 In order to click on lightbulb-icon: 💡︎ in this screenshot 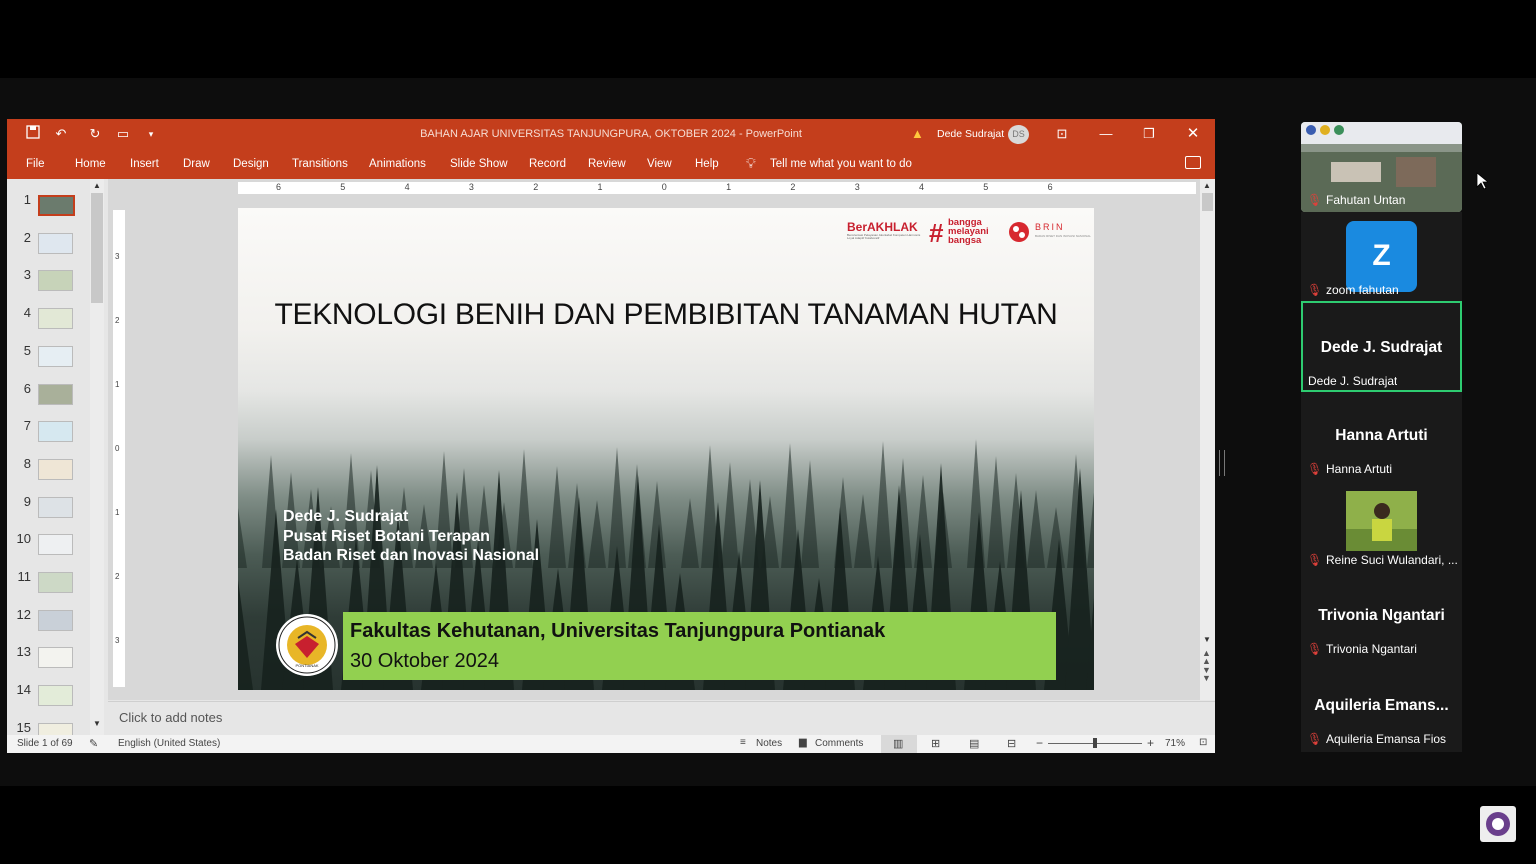, I will do `click(751, 163)`.